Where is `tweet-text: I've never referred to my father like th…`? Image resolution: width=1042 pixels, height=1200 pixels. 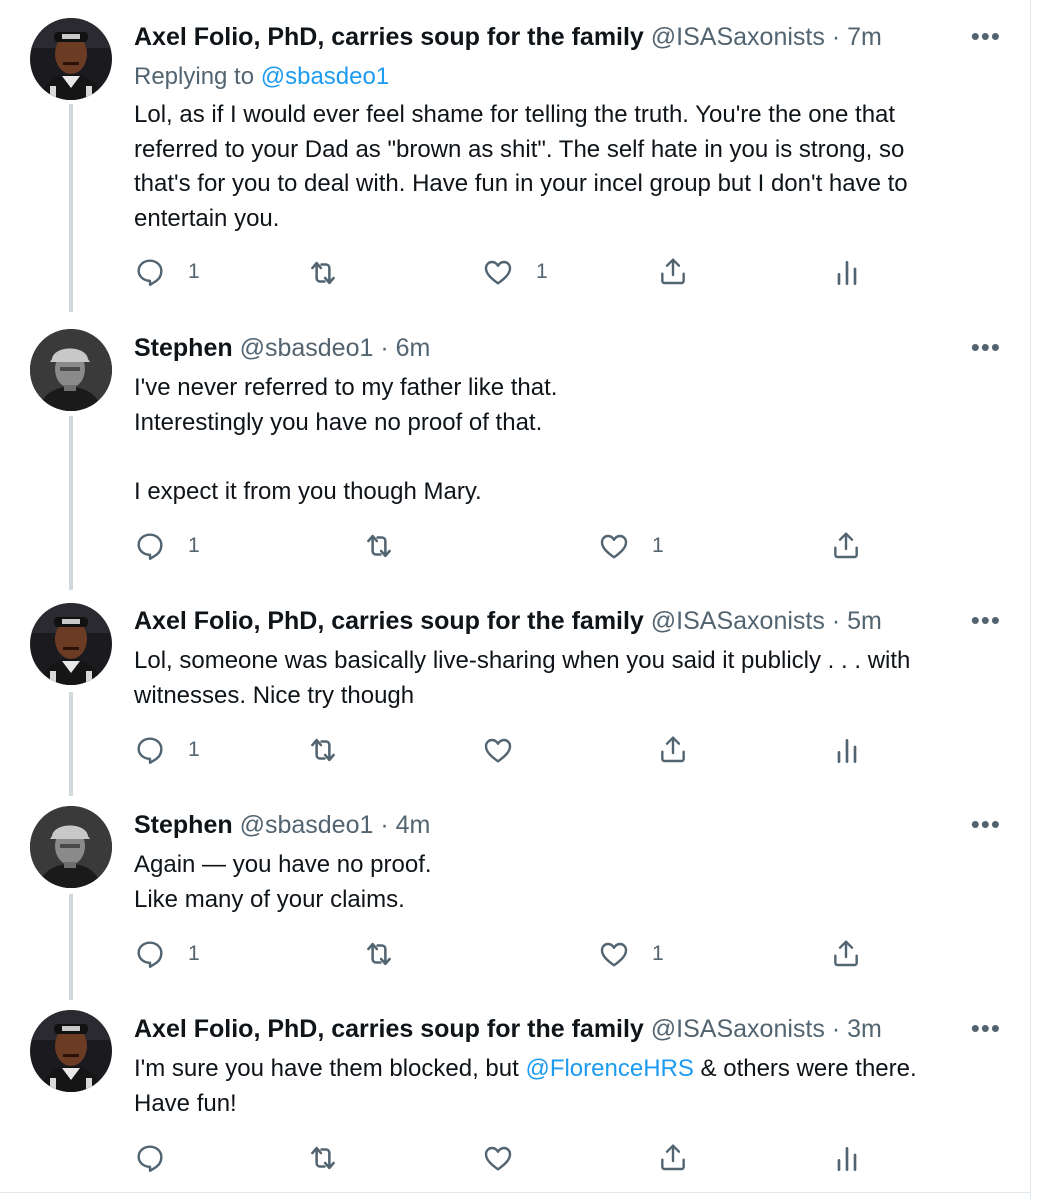
tweet-text: I've never referred to my father like th… is located at coordinates (569, 440).